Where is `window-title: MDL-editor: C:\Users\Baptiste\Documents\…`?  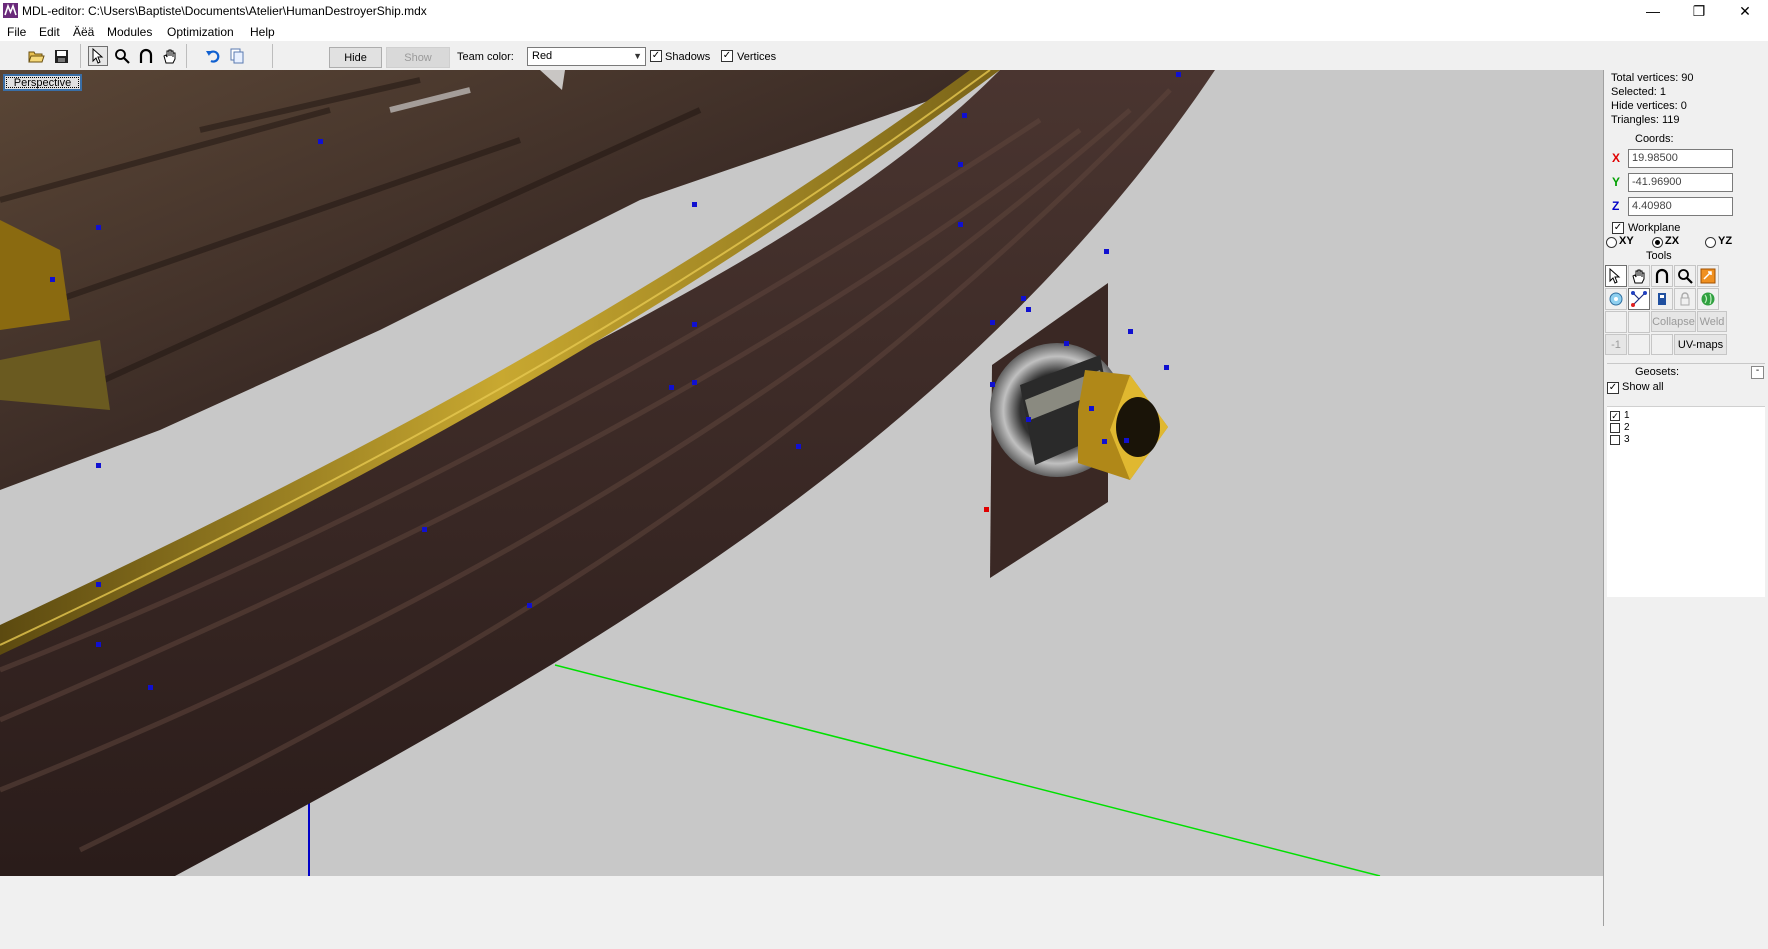
window-title: MDL-editor: C:\Users\Baptiste\Documents\… is located at coordinates (224, 11).